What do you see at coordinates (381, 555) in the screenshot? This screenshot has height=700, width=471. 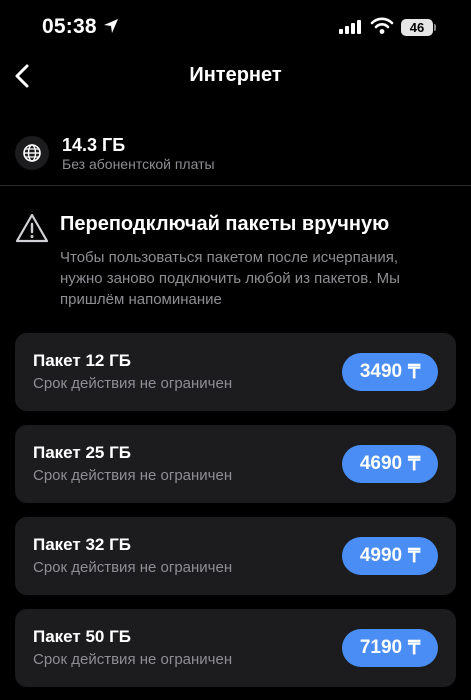 I see `price-value: 4990` at bounding box center [381, 555].